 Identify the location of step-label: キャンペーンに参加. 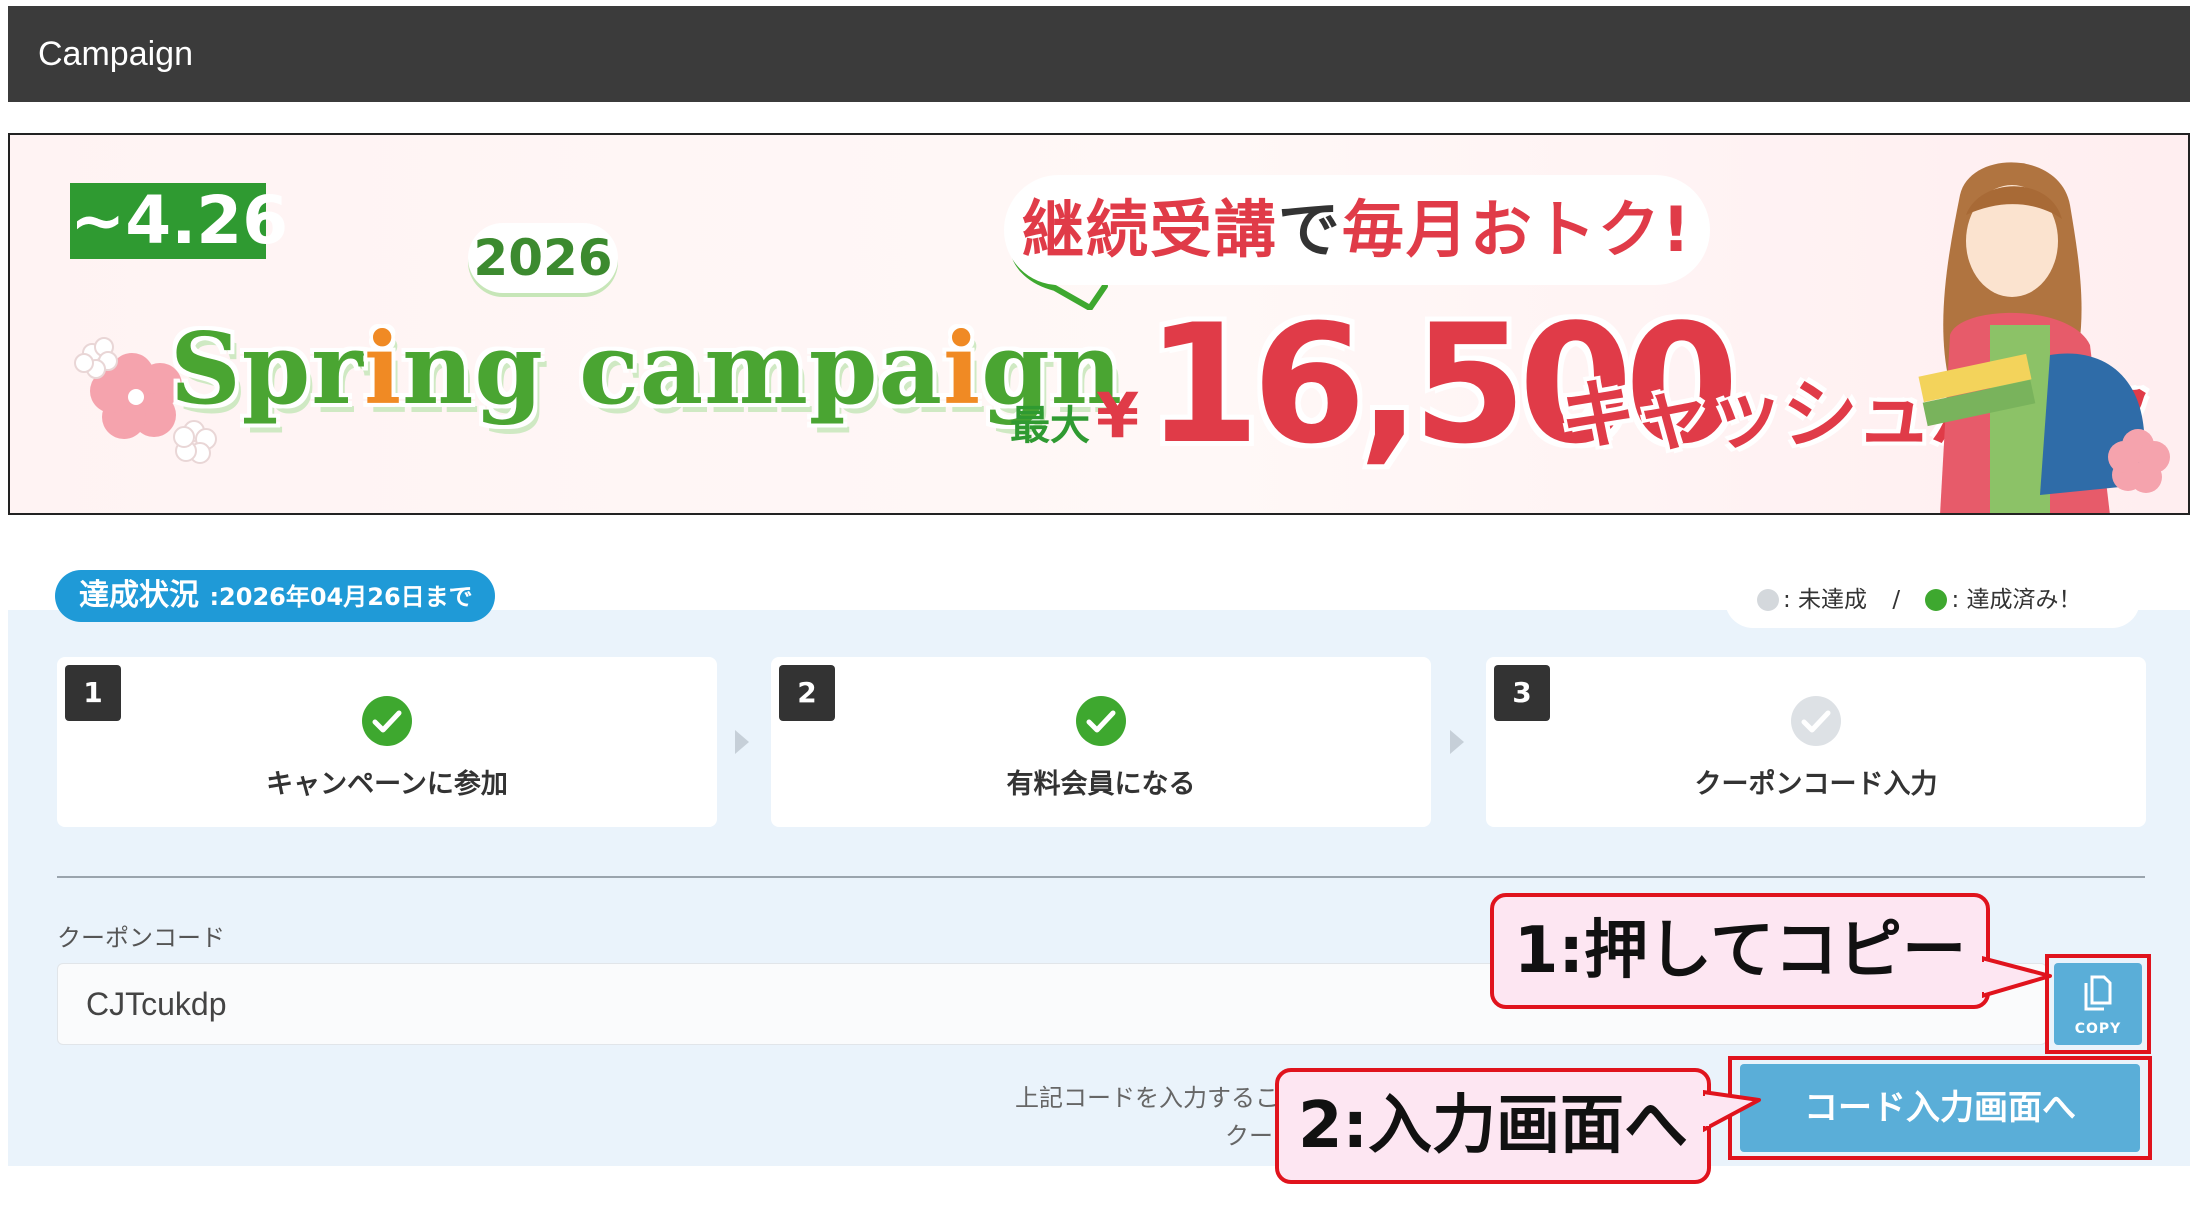
(387, 784).